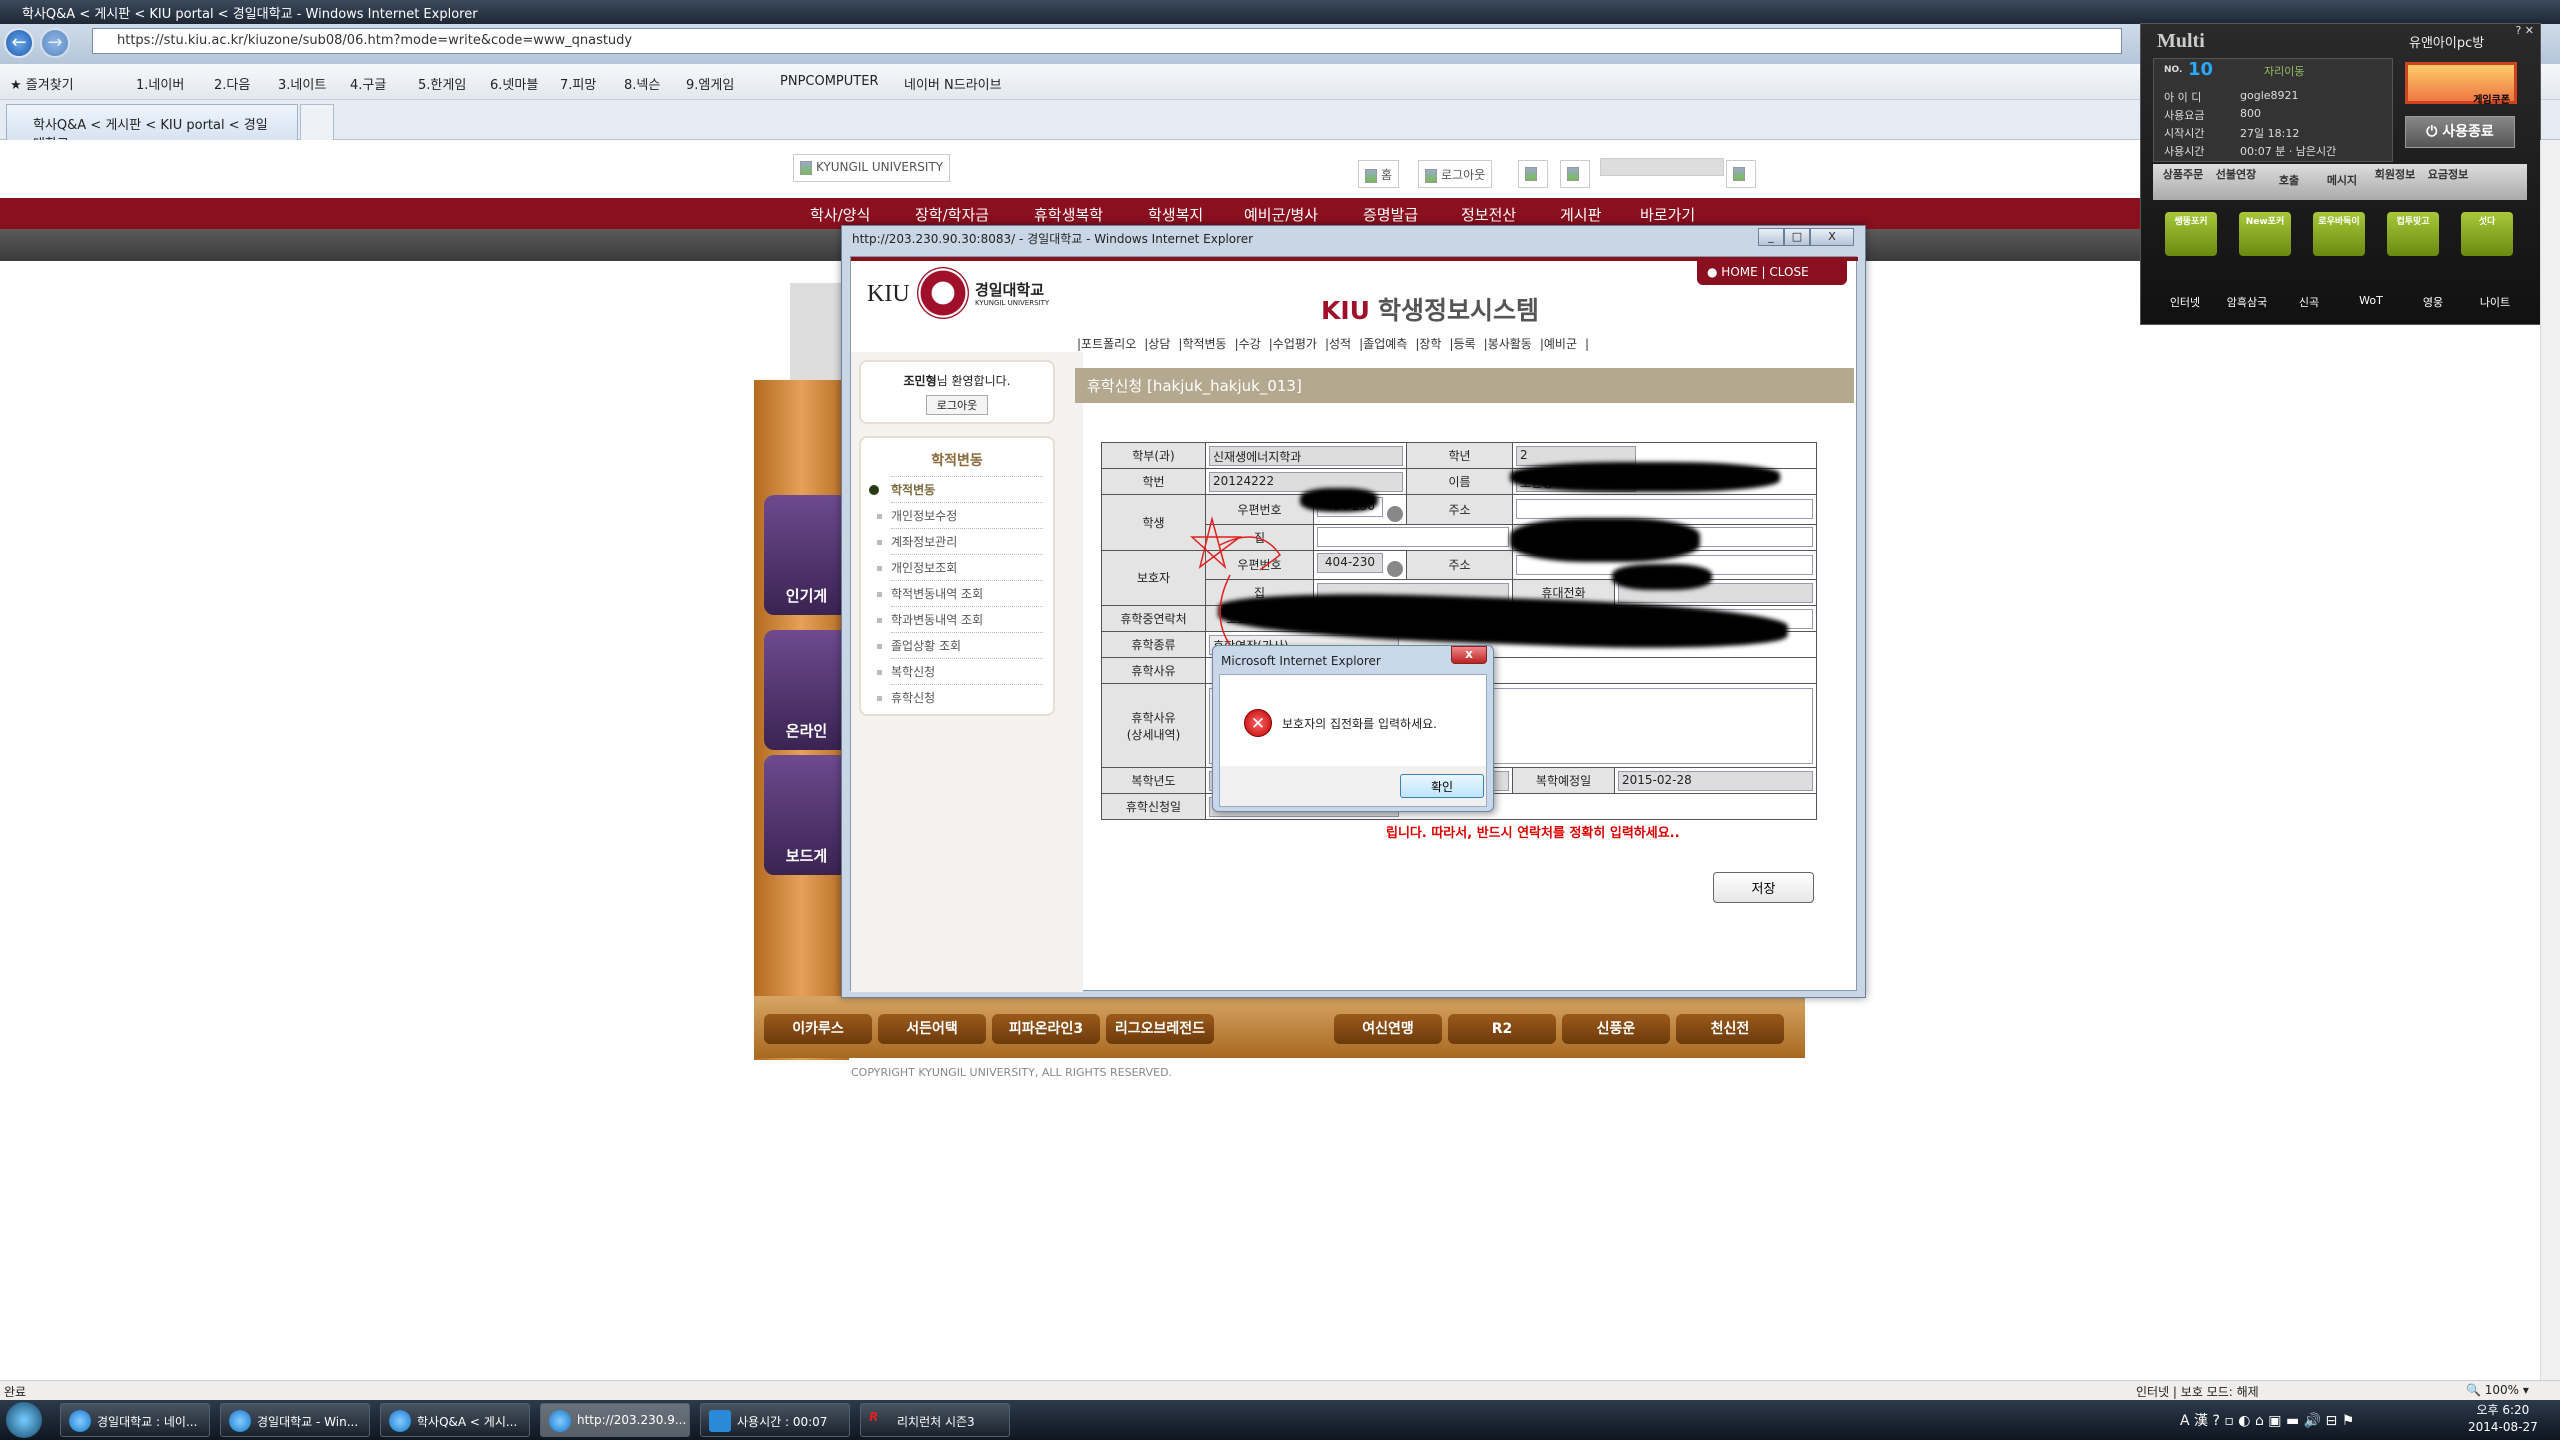  I want to click on nav-item: 학사/양식, so click(840, 214).